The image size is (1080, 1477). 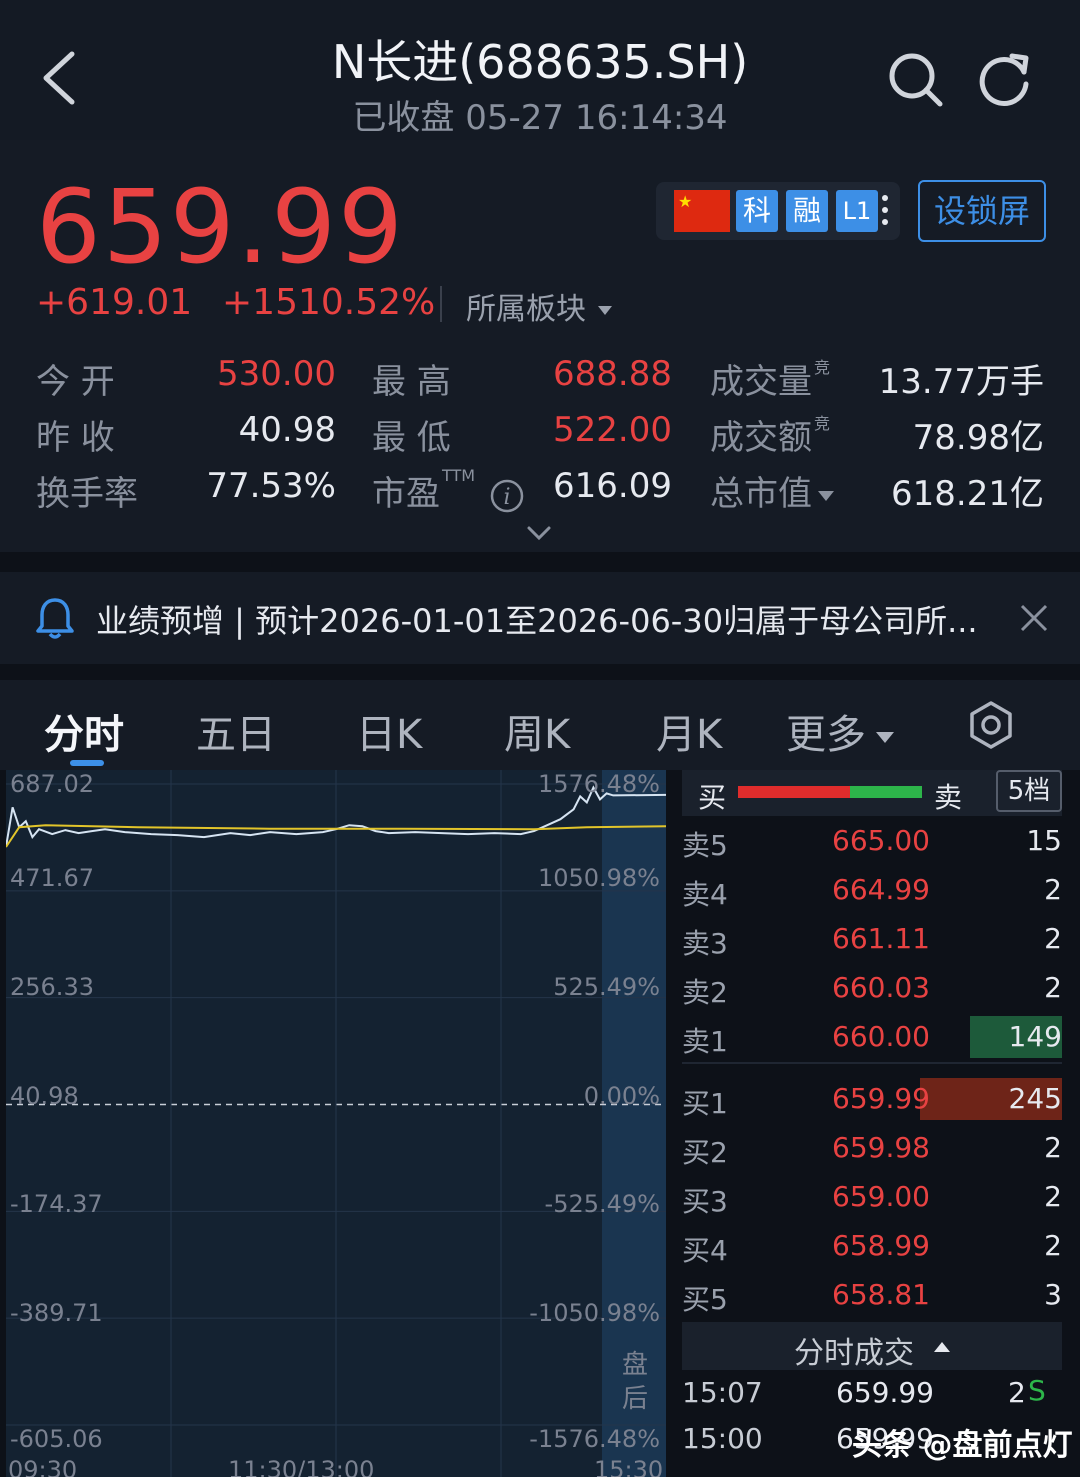 What do you see at coordinates (961, 382) in the screenshot?
I see `volume-value: 13.77万手` at bounding box center [961, 382].